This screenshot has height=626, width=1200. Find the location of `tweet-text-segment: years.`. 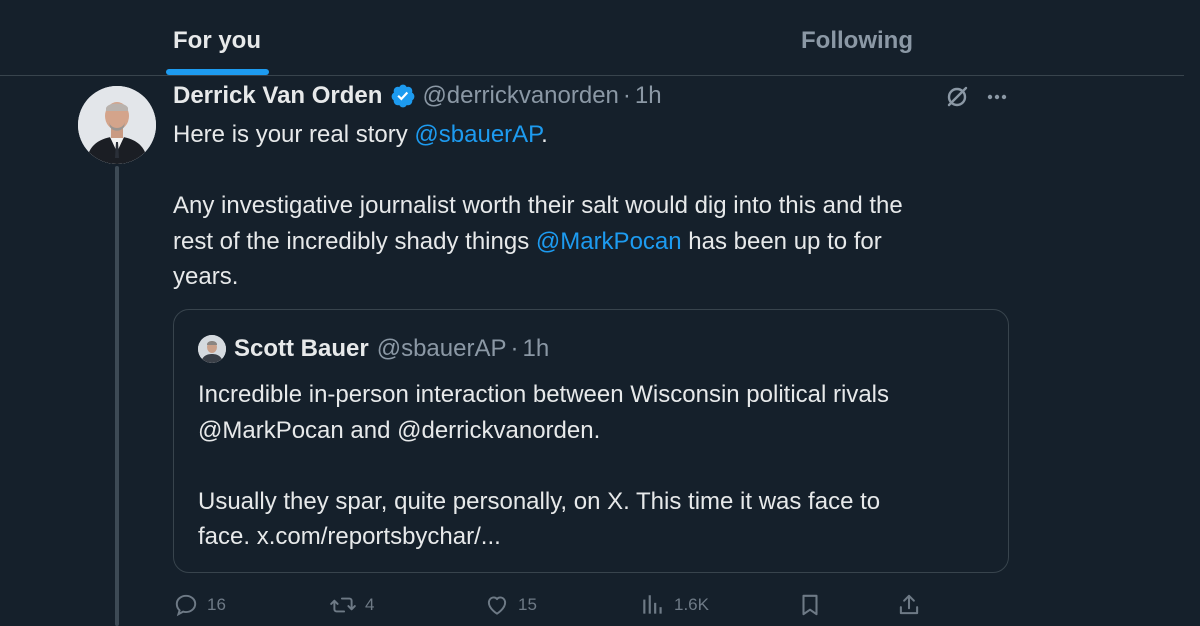

tweet-text-segment: years. is located at coordinates (206, 276).